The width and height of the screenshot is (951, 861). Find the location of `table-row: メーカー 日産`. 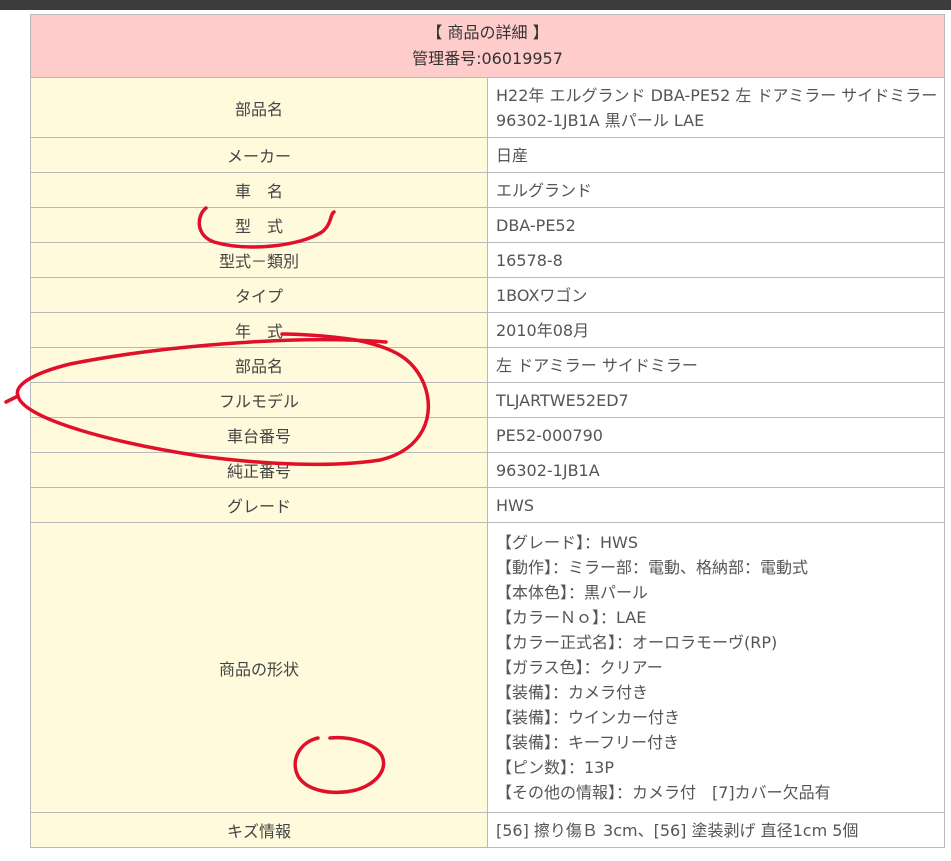

table-row: メーカー 日産 is located at coordinates (487, 155).